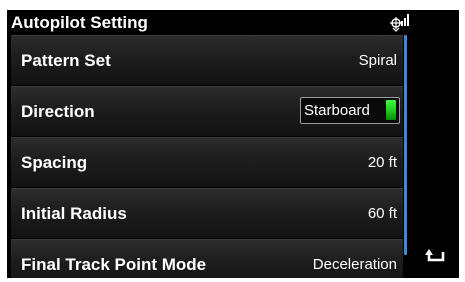 The image size is (465, 282). What do you see at coordinates (391, 110) in the screenshot?
I see `status-indicator-icon` at bounding box center [391, 110].